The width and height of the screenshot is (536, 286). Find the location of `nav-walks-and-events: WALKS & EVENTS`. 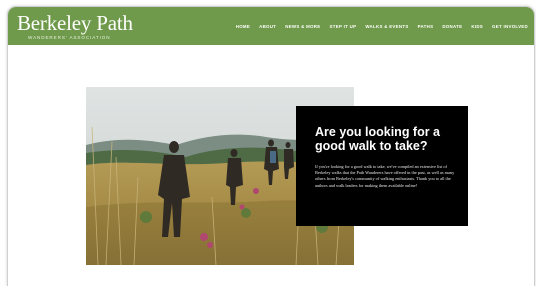

nav-walks-and-events: WALKS & EVENTS is located at coordinates (386, 26).